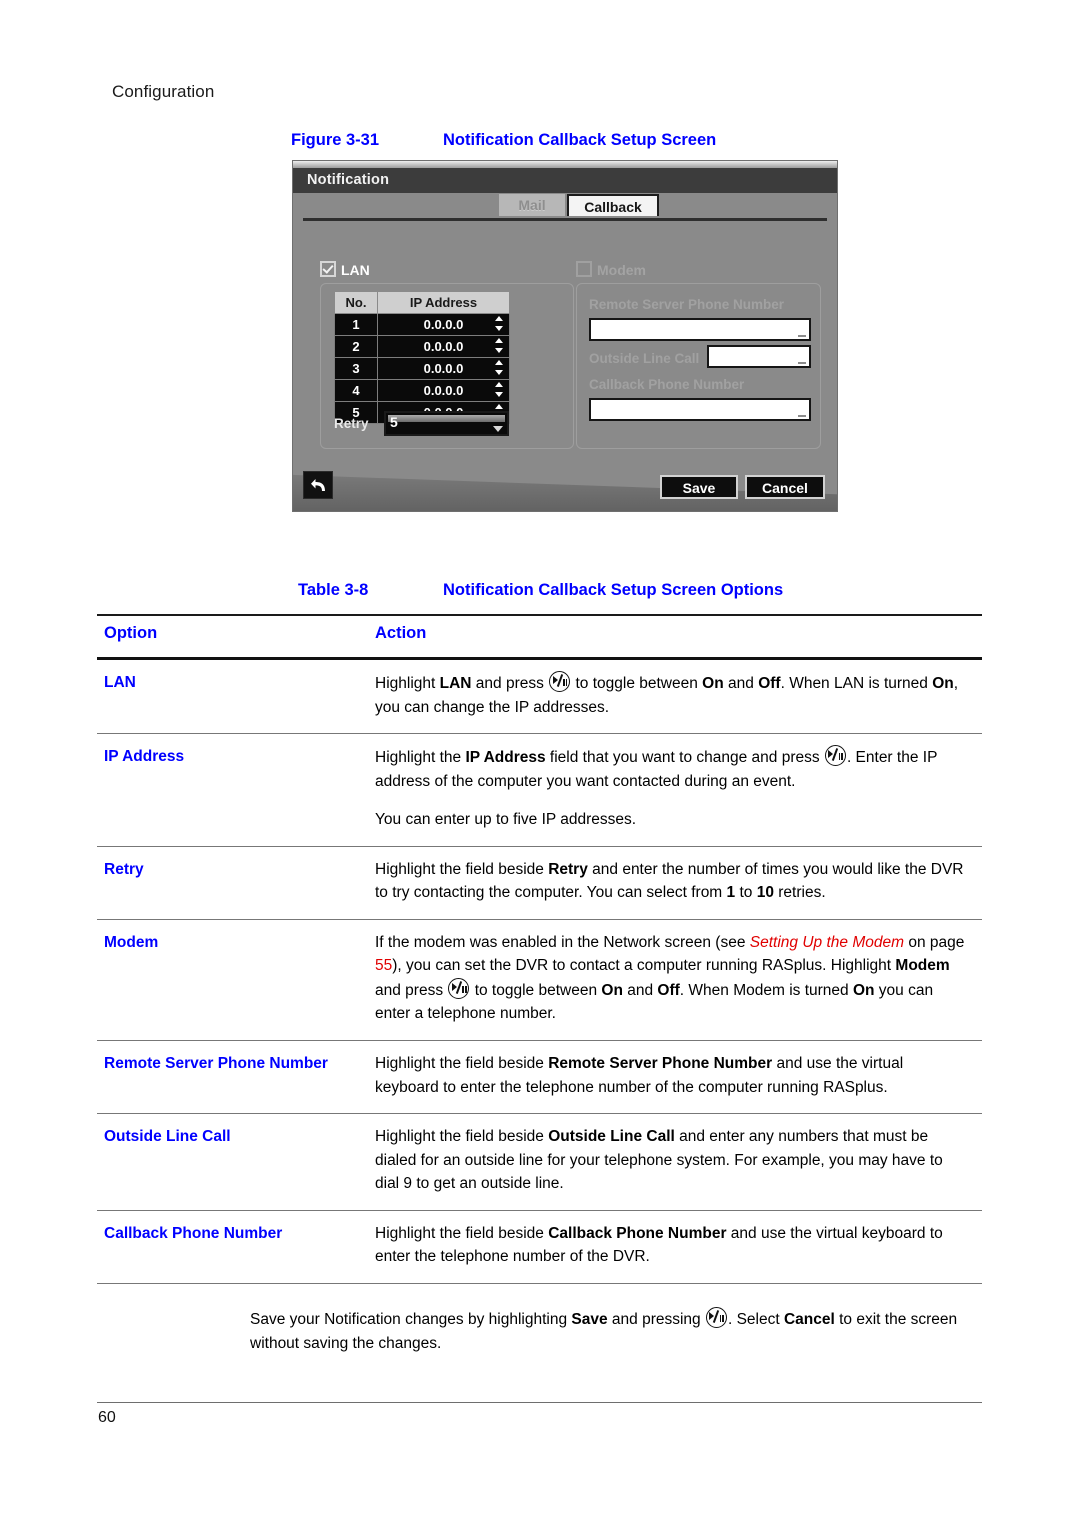 The image size is (1080, 1526). What do you see at coordinates (163, 91) in the screenshot?
I see `running-head: Configuration` at bounding box center [163, 91].